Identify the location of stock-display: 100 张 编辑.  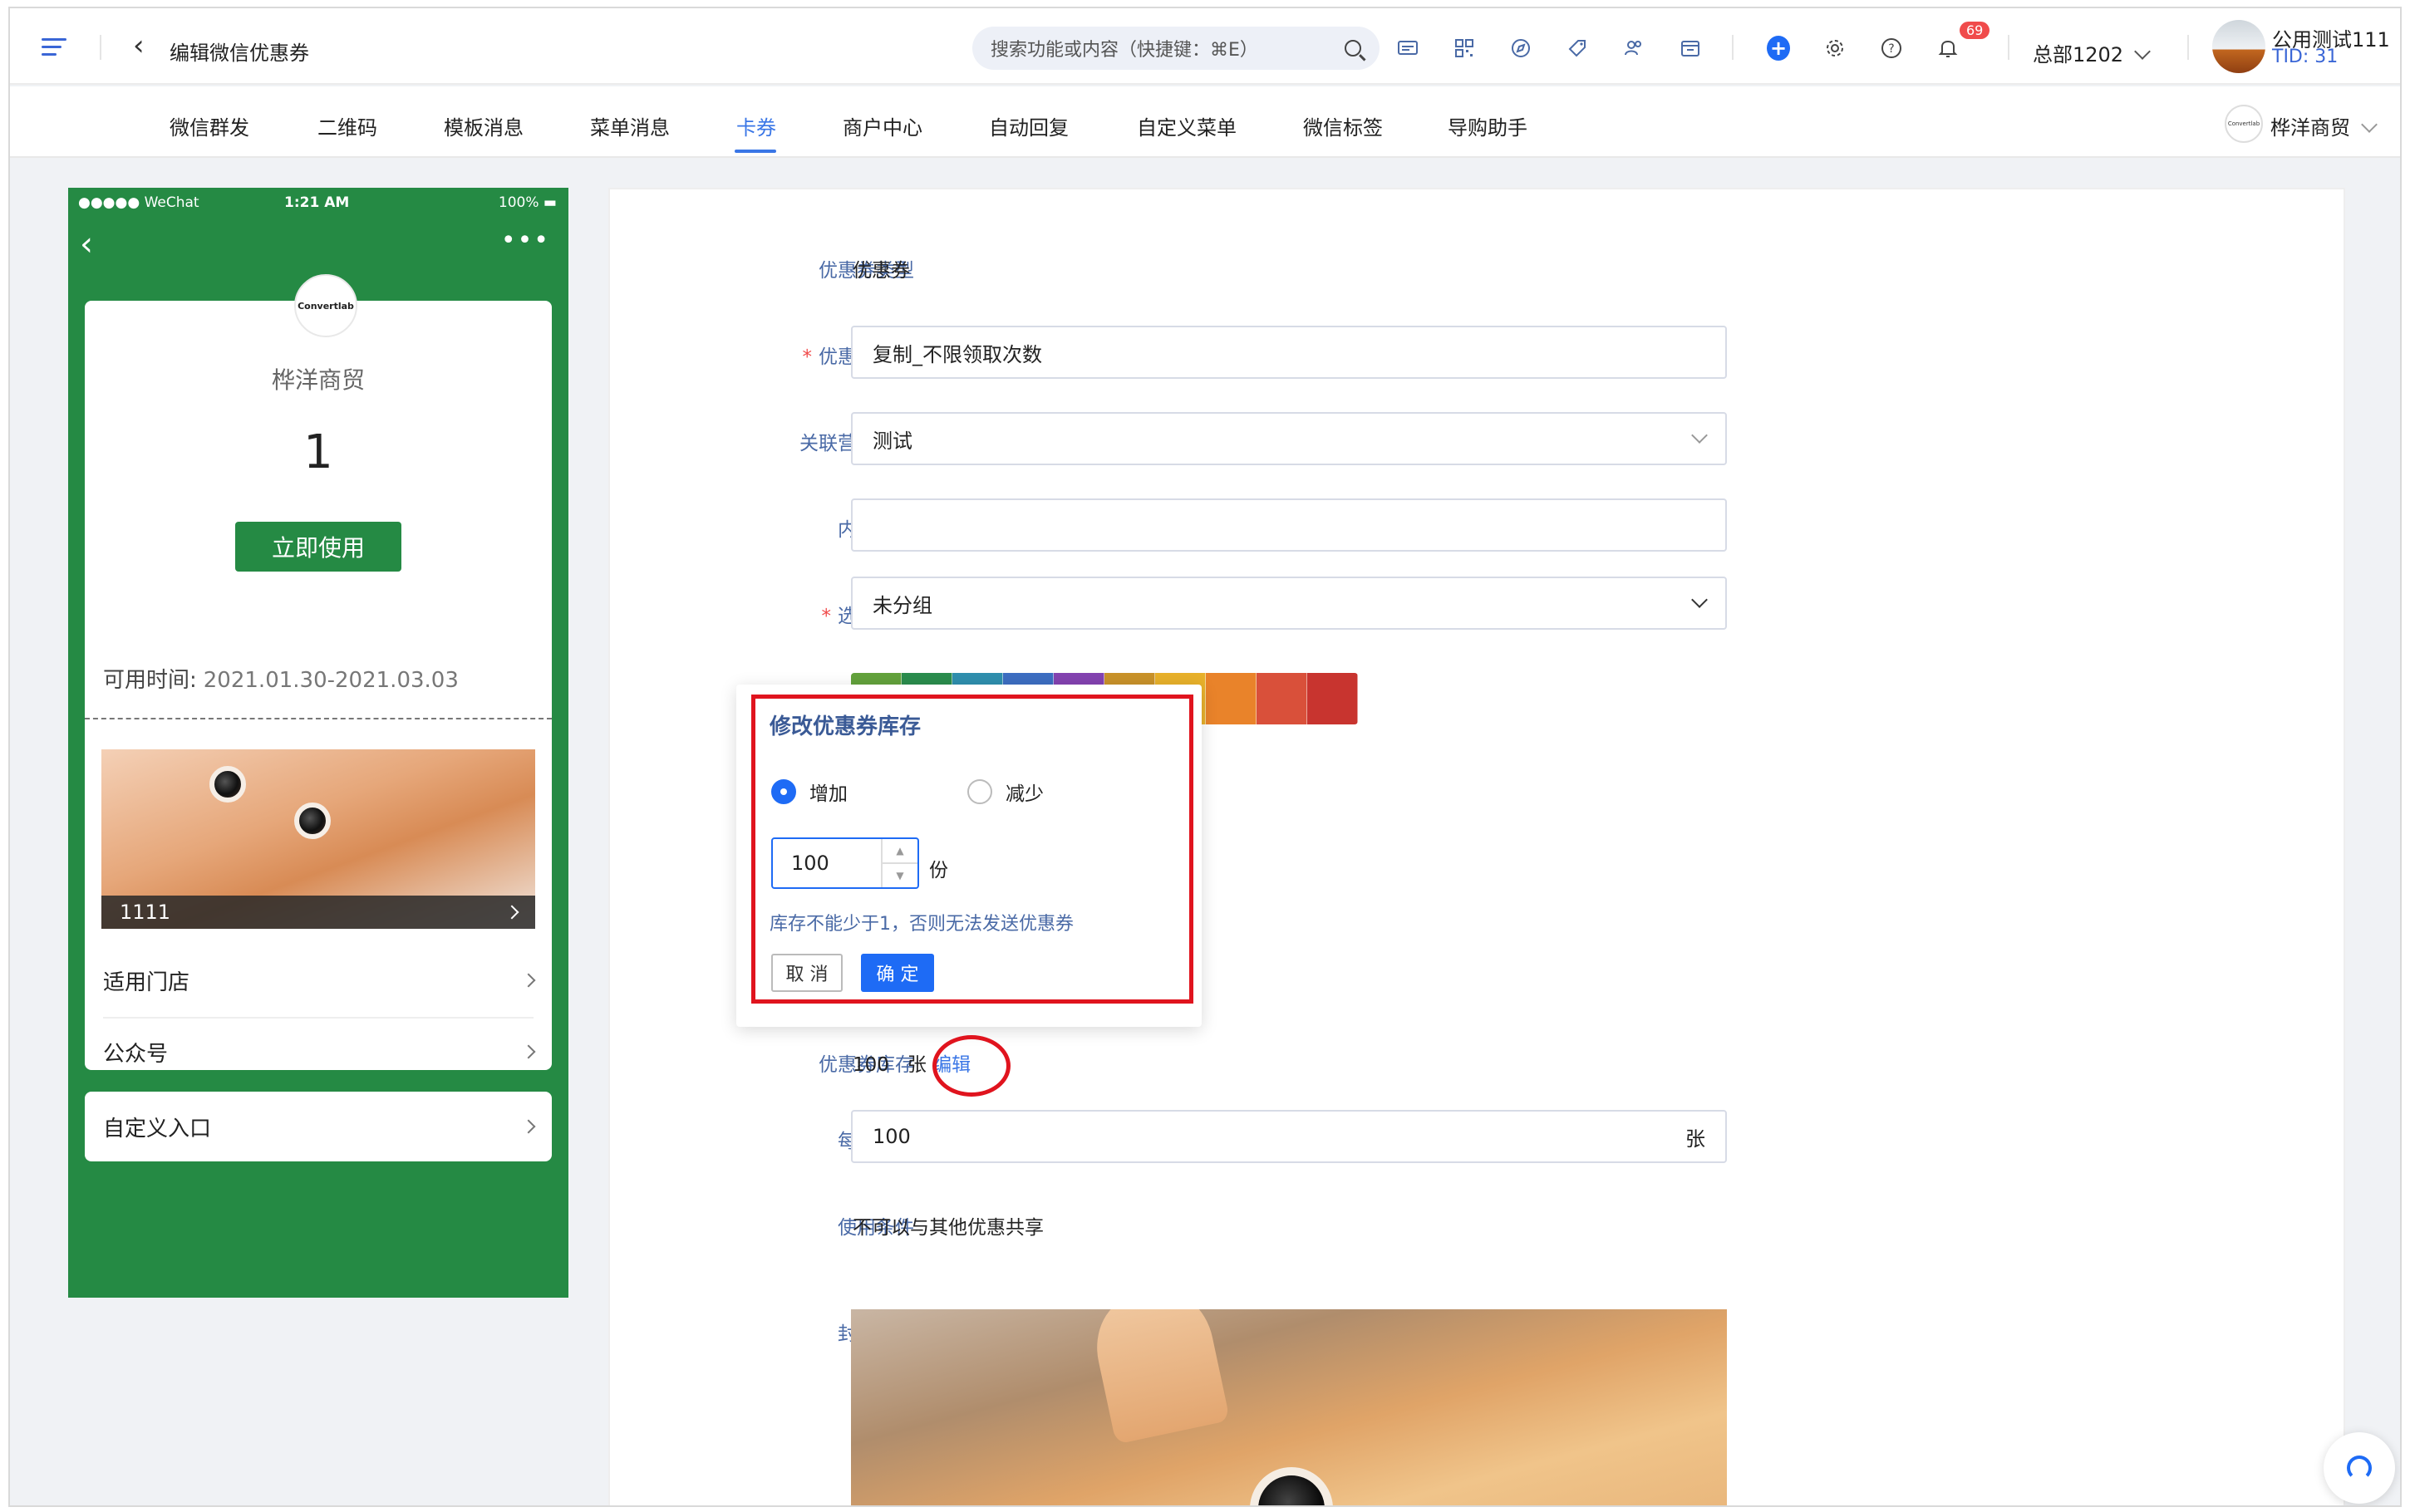
(912, 1062).